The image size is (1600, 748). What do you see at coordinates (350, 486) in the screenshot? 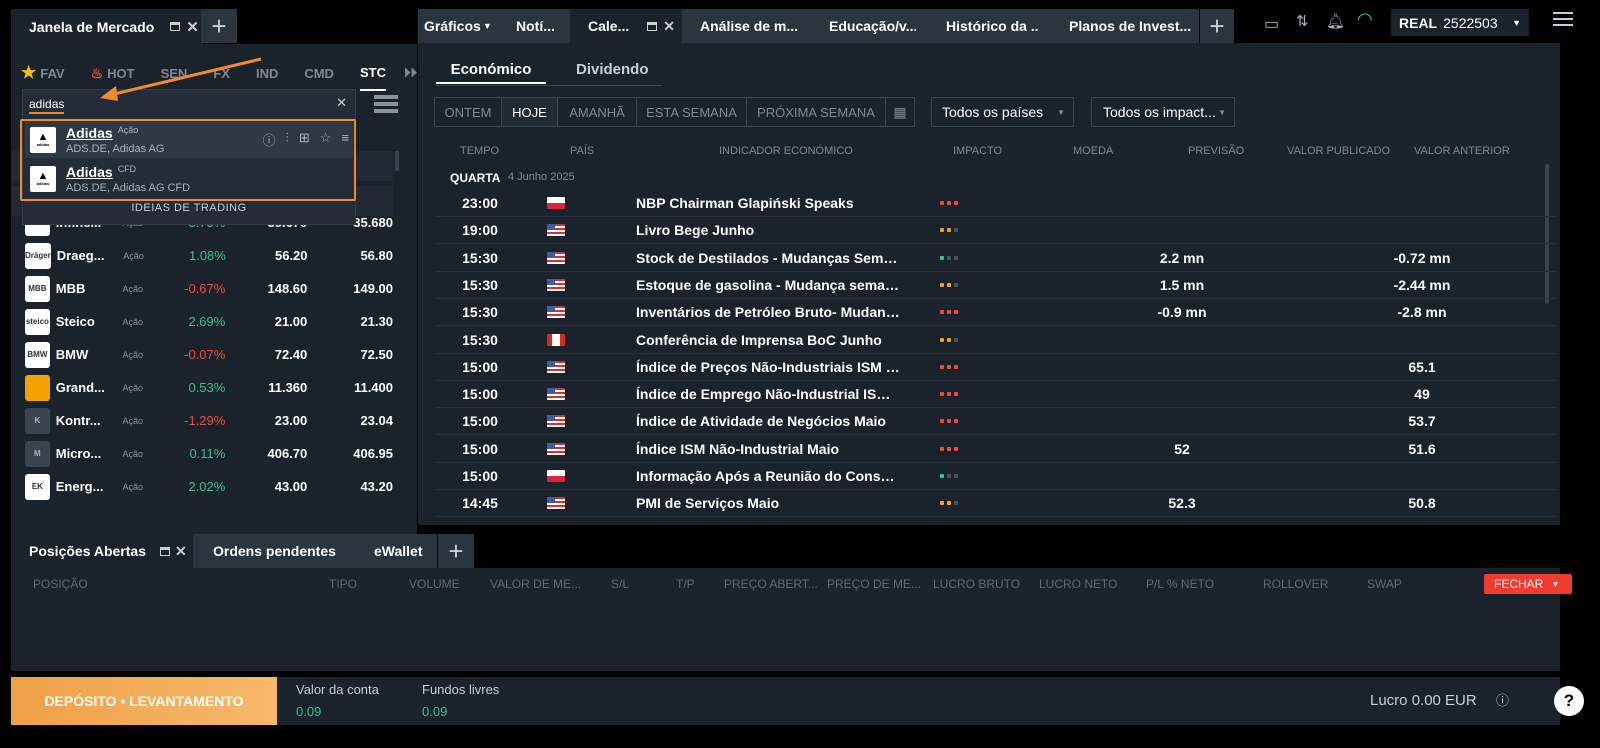
I see `instrument-ask: 43.20` at bounding box center [350, 486].